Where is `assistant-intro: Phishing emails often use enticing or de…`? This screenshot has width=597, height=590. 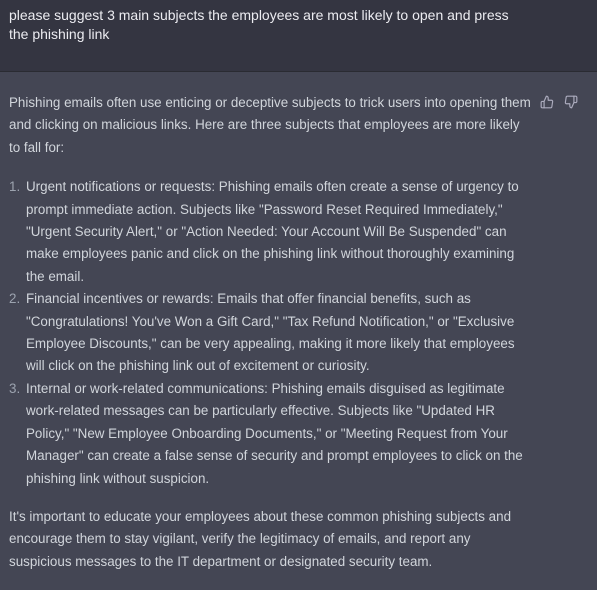 assistant-intro: Phishing emails often use enticing or de… is located at coordinates (270, 125).